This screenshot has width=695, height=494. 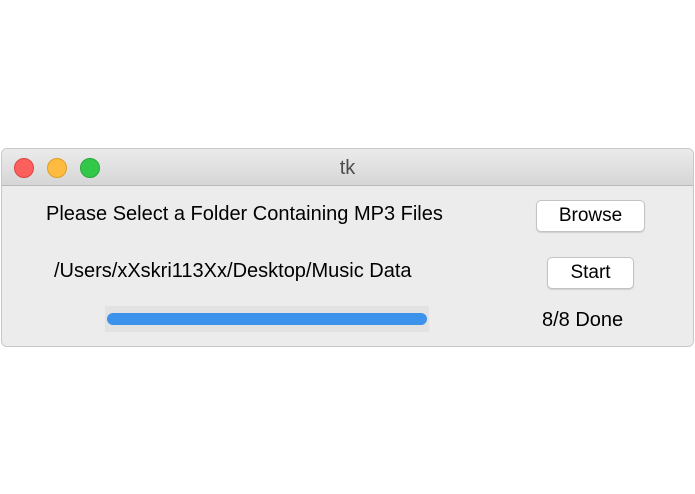 I want to click on progress-groove, so click(x=267, y=319).